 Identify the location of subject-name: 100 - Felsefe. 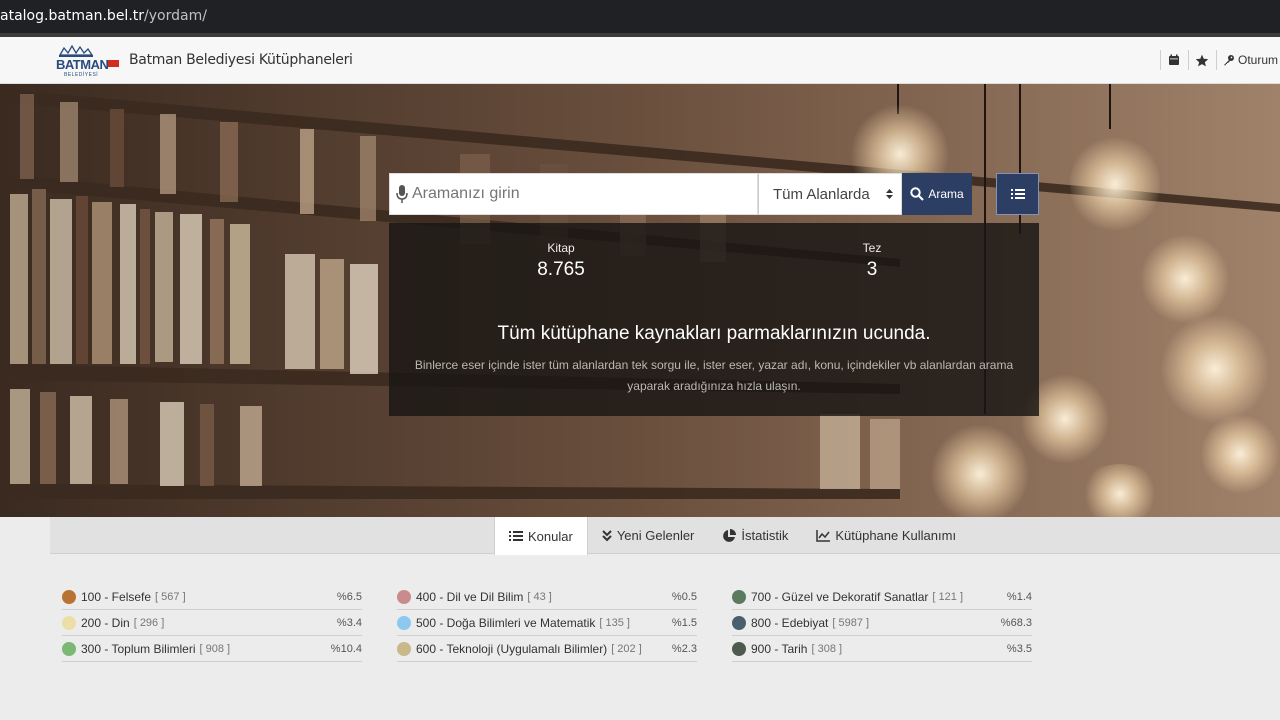
(116, 596).